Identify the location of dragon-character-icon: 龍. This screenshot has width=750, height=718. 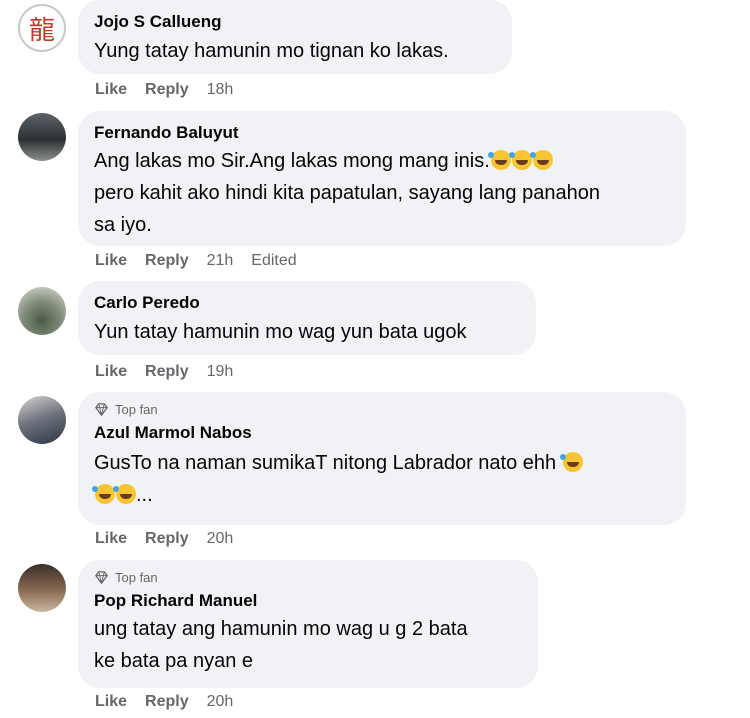
(41, 30).